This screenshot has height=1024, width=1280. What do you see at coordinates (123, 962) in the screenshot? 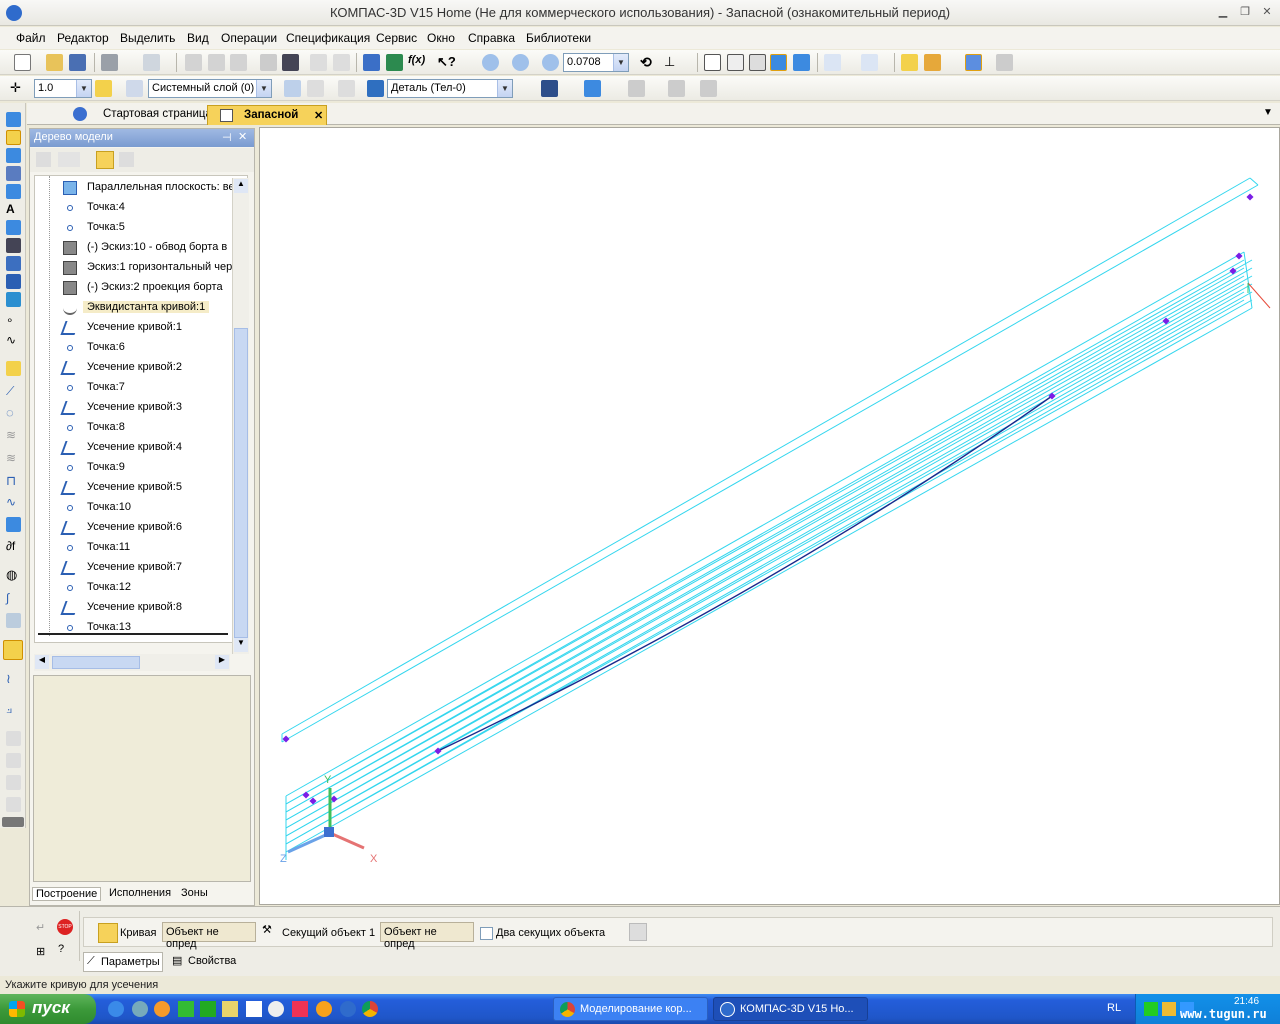
I see `tab-parametry: ⟋ Параметры` at bounding box center [123, 962].